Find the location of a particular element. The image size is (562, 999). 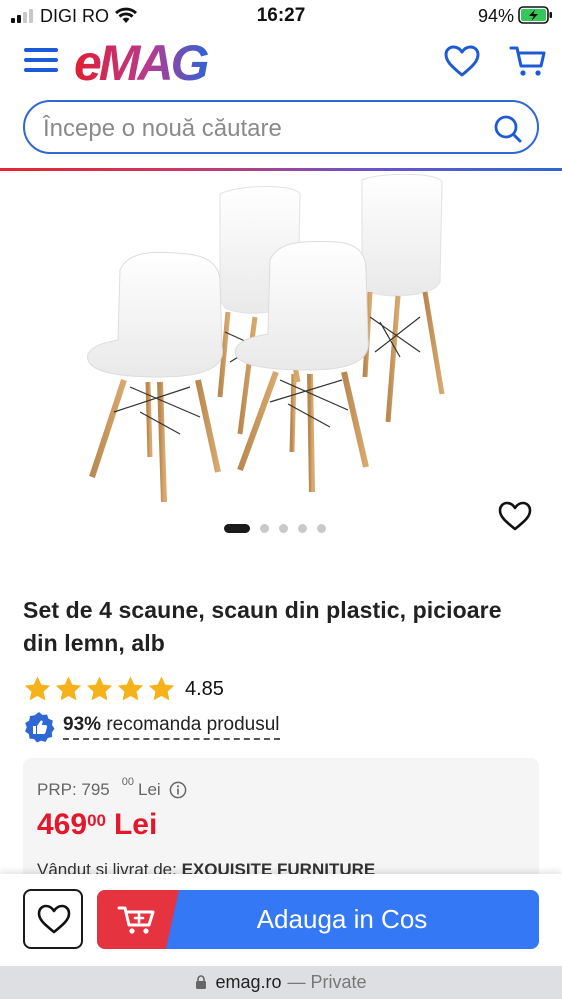

sticky-cart-bar: Adauga in Cos is located at coordinates (281, 920).